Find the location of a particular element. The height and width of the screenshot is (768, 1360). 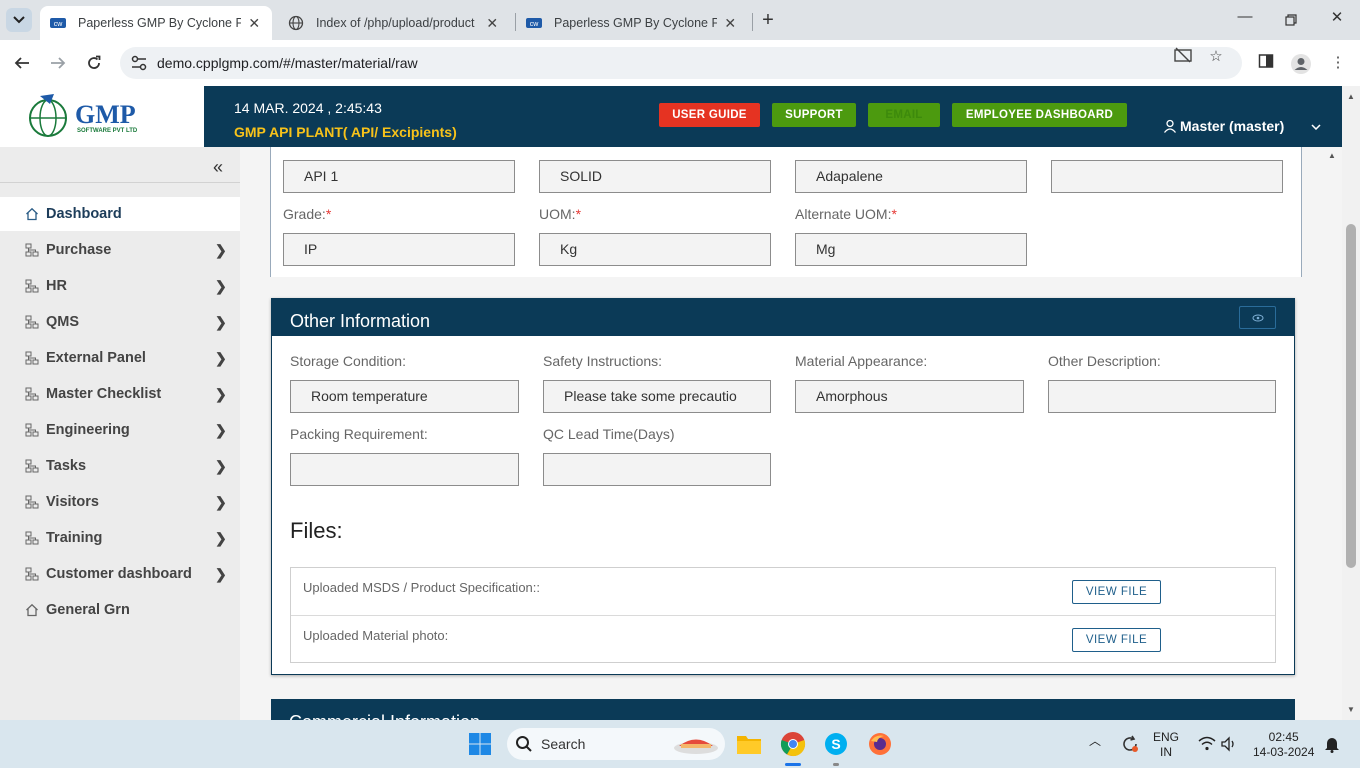

sidebar-item-hr: HR ❯ is located at coordinates (120, 286).